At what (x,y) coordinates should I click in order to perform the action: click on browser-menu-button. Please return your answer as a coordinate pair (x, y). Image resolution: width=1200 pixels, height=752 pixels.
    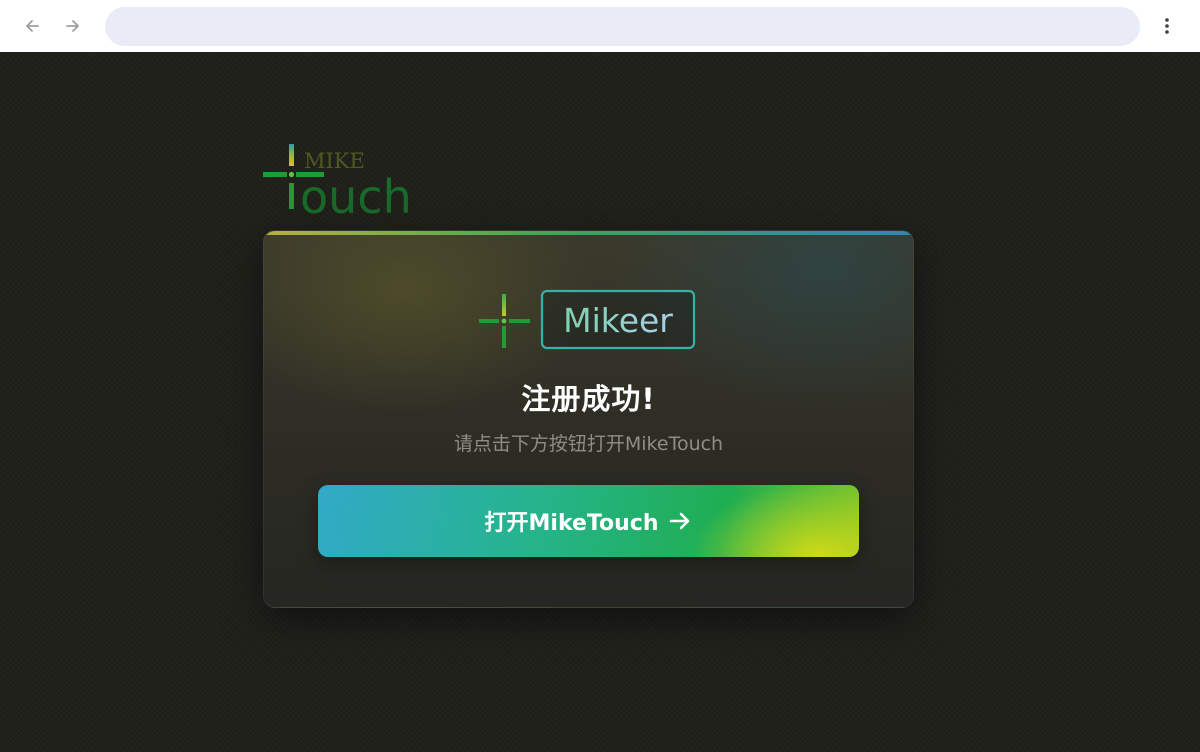
    Looking at the image, I should click on (1167, 26).